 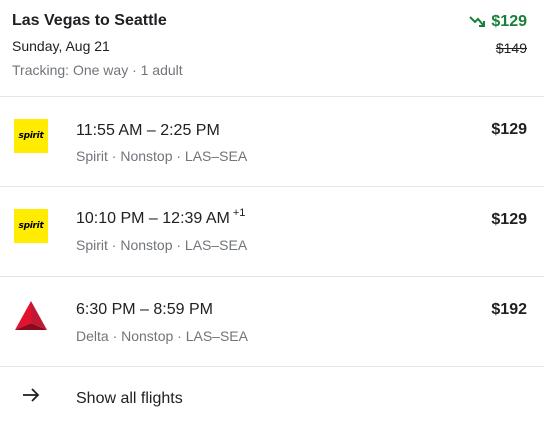 I want to click on show-all-flights-label: Show all flights, so click(x=129, y=398).